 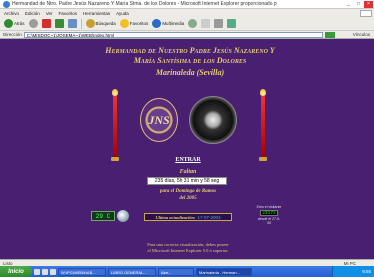 I want to click on forward-button, so click(x=33, y=23).